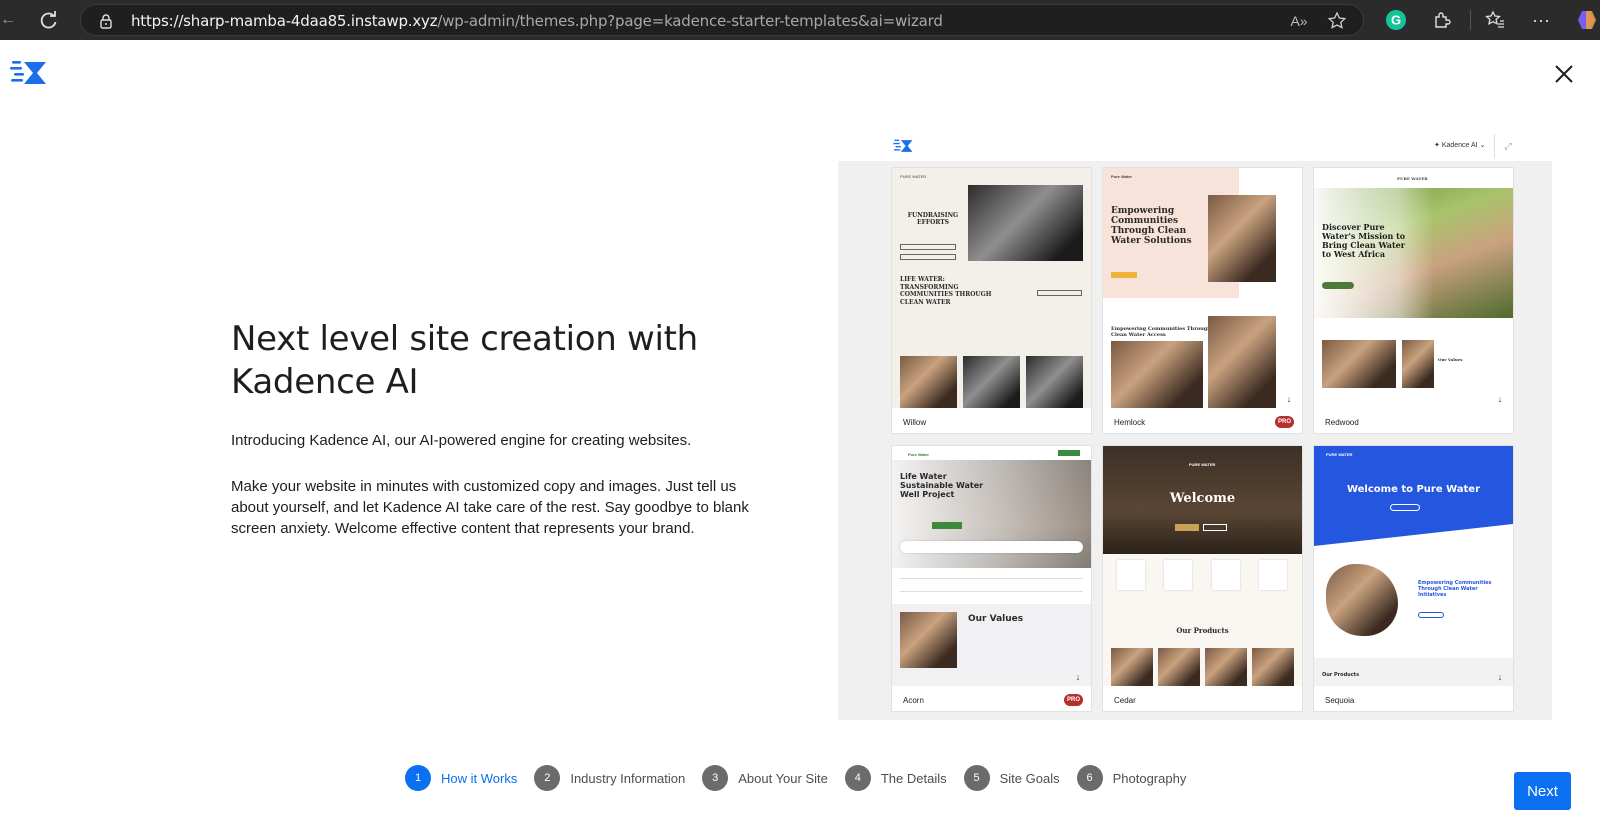 This screenshot has width=1600, height=820. I want to click on expand-icon: ⤢, so click(1508, 146).